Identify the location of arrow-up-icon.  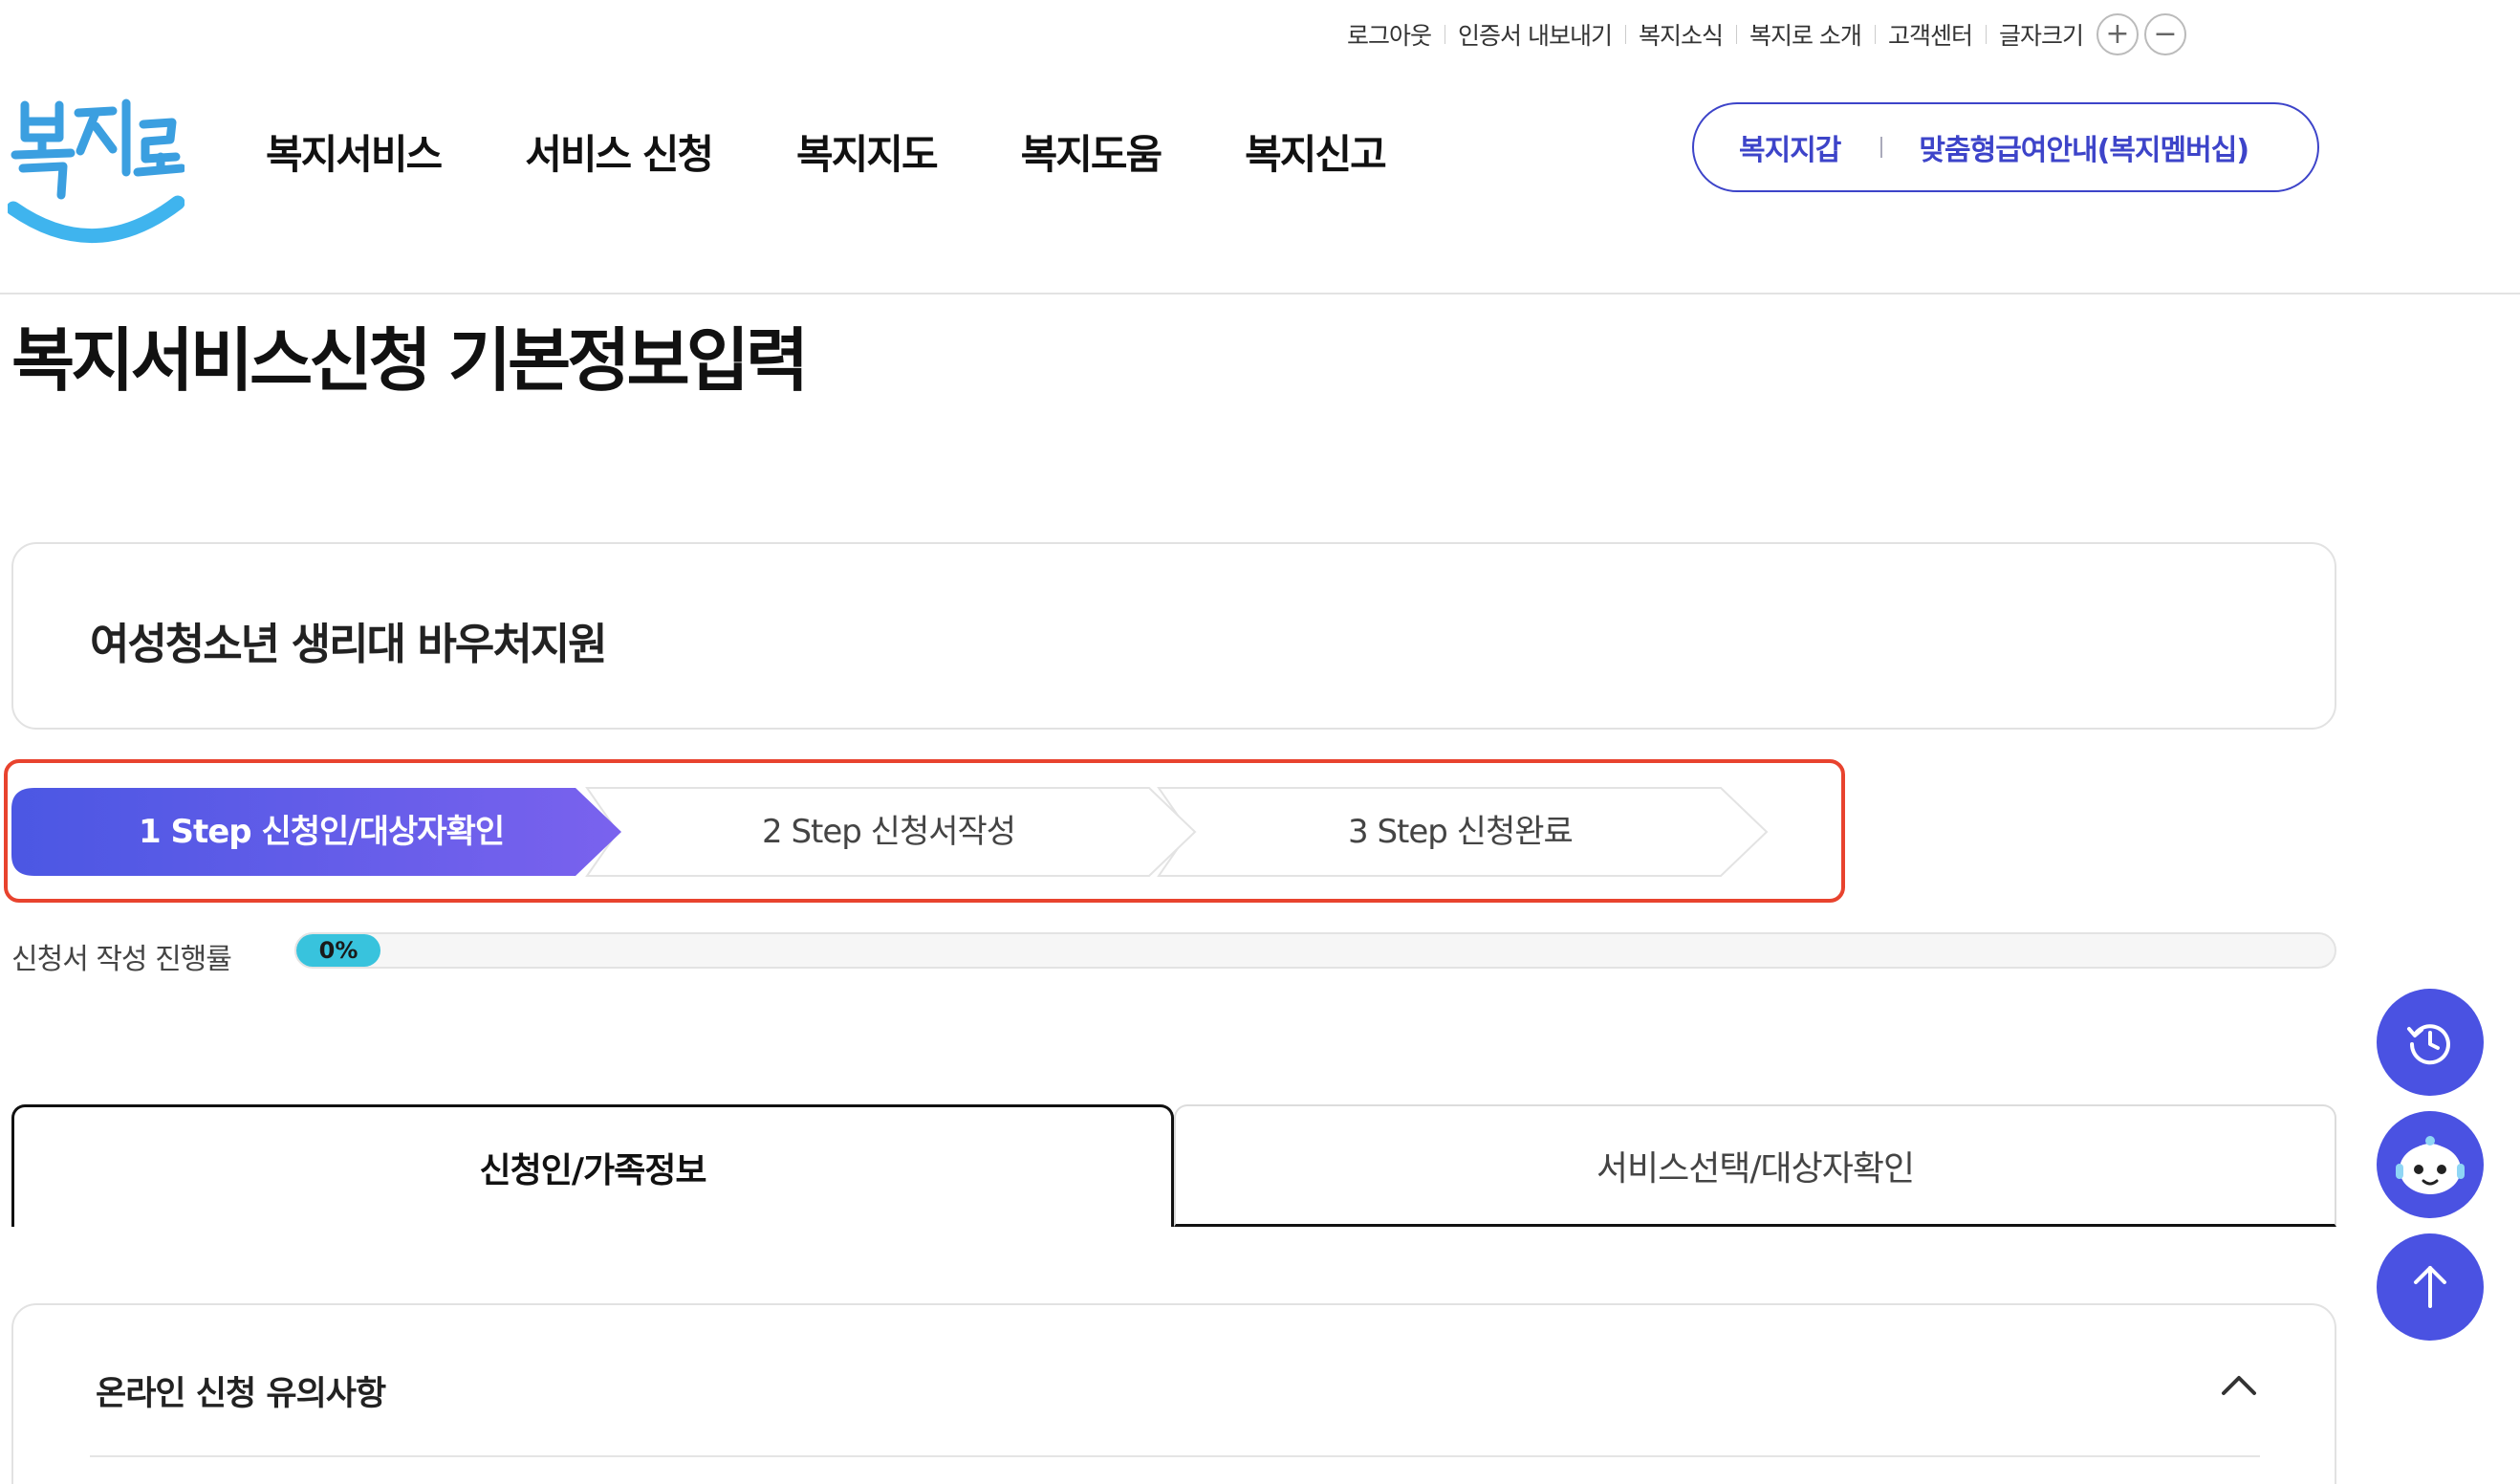
(2430, 1287).